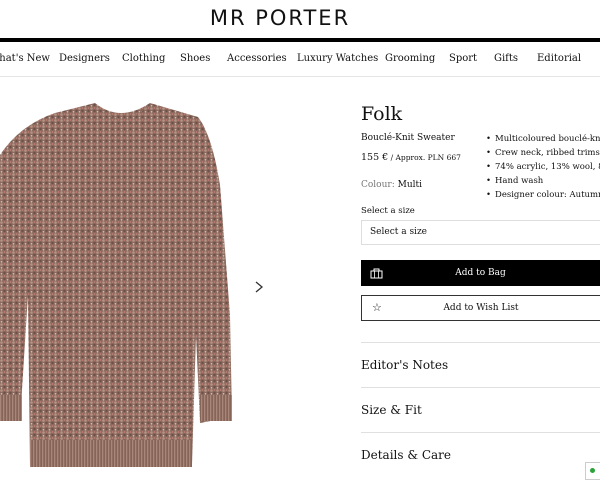 This screenshot has width=600, height=480. Describe the element at coordinates (381, 114) in the screenshot. I see `product-brand: Folk` at that location.